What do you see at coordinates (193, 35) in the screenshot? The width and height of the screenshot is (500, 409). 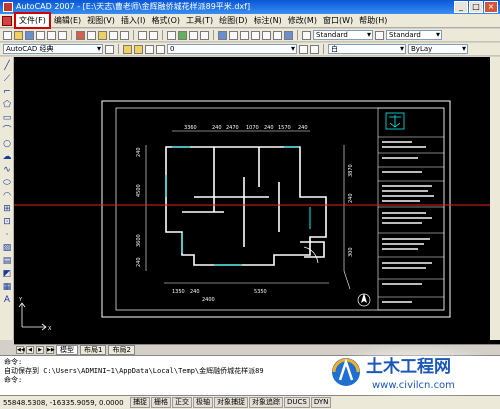 I see `zoom-window-icon` at bounding box center [193, 35].